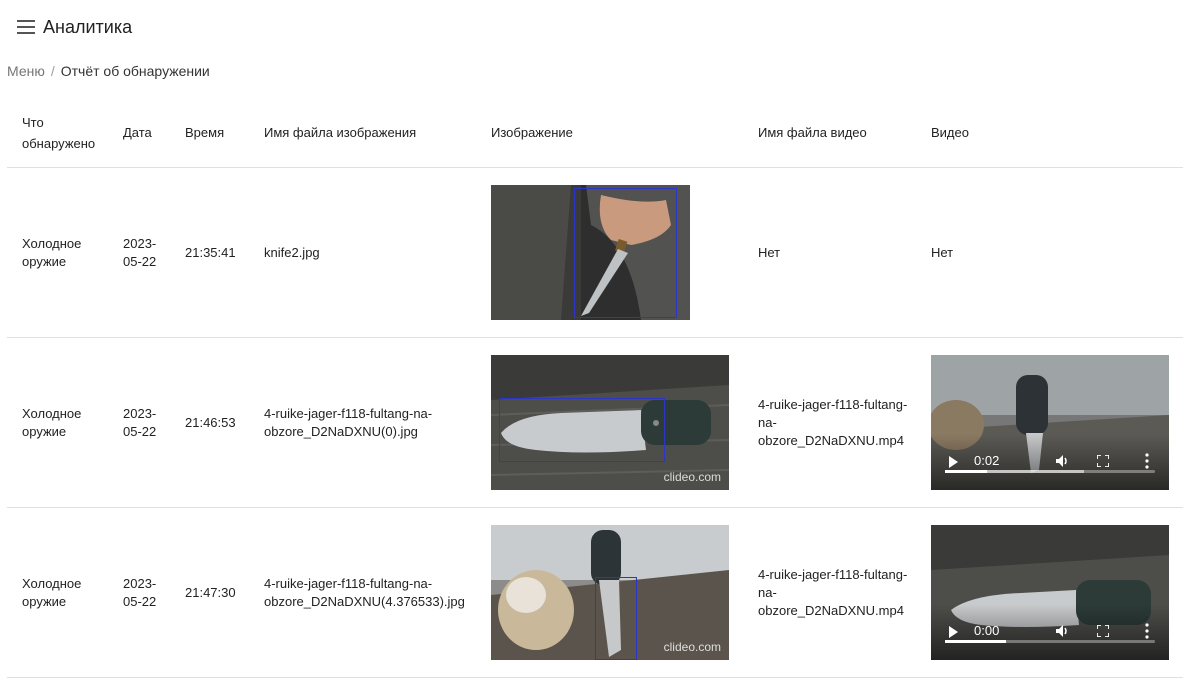  What do you see at coordinates (987, 460) in the screenshot?
I see `video-time: 0:02` at bounding box center [987, 460].